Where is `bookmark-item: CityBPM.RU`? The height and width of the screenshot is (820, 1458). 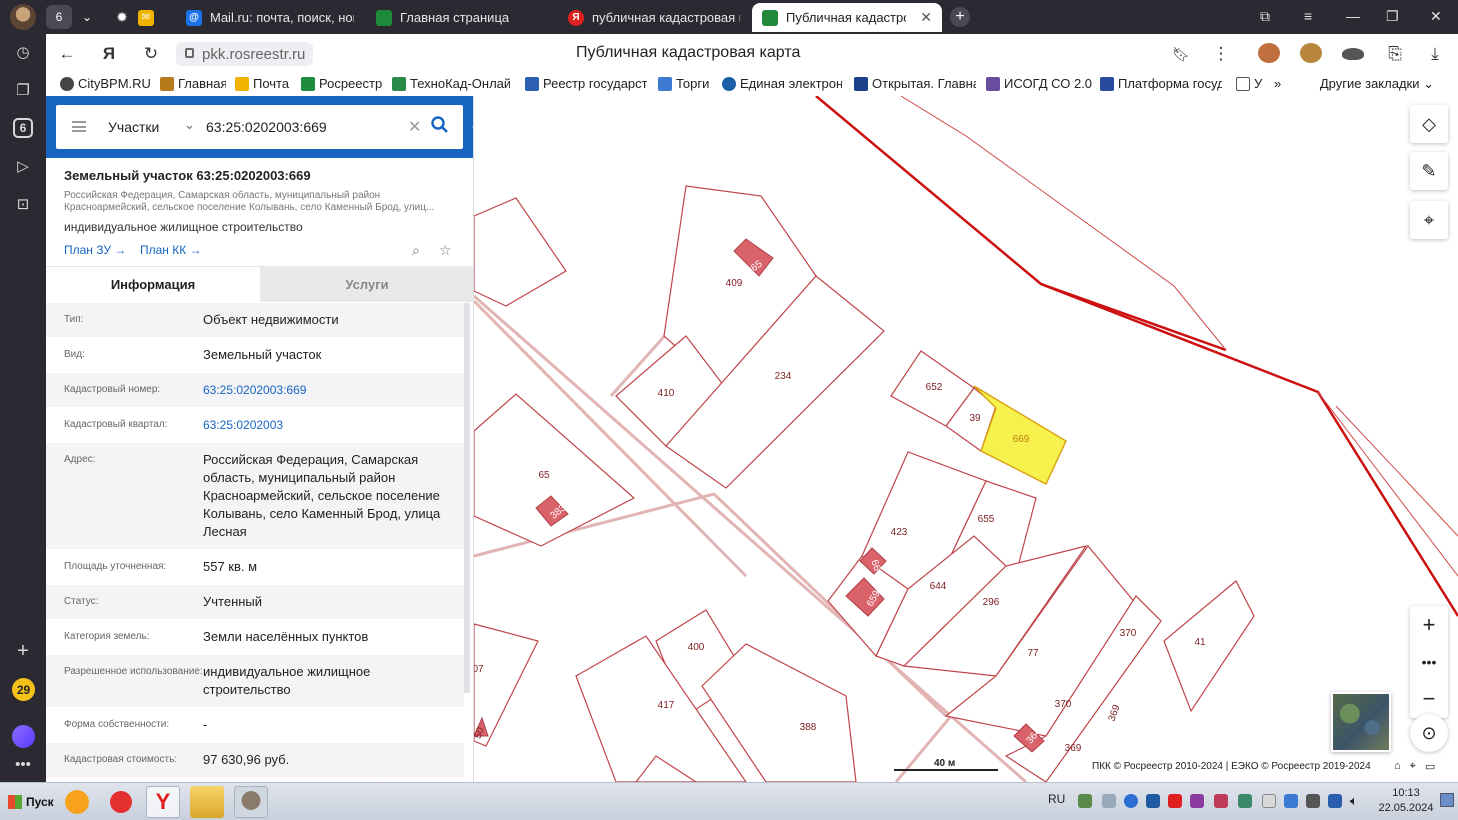
bookmark-item: CityBPM.RU is located at coordinates (108, 83).